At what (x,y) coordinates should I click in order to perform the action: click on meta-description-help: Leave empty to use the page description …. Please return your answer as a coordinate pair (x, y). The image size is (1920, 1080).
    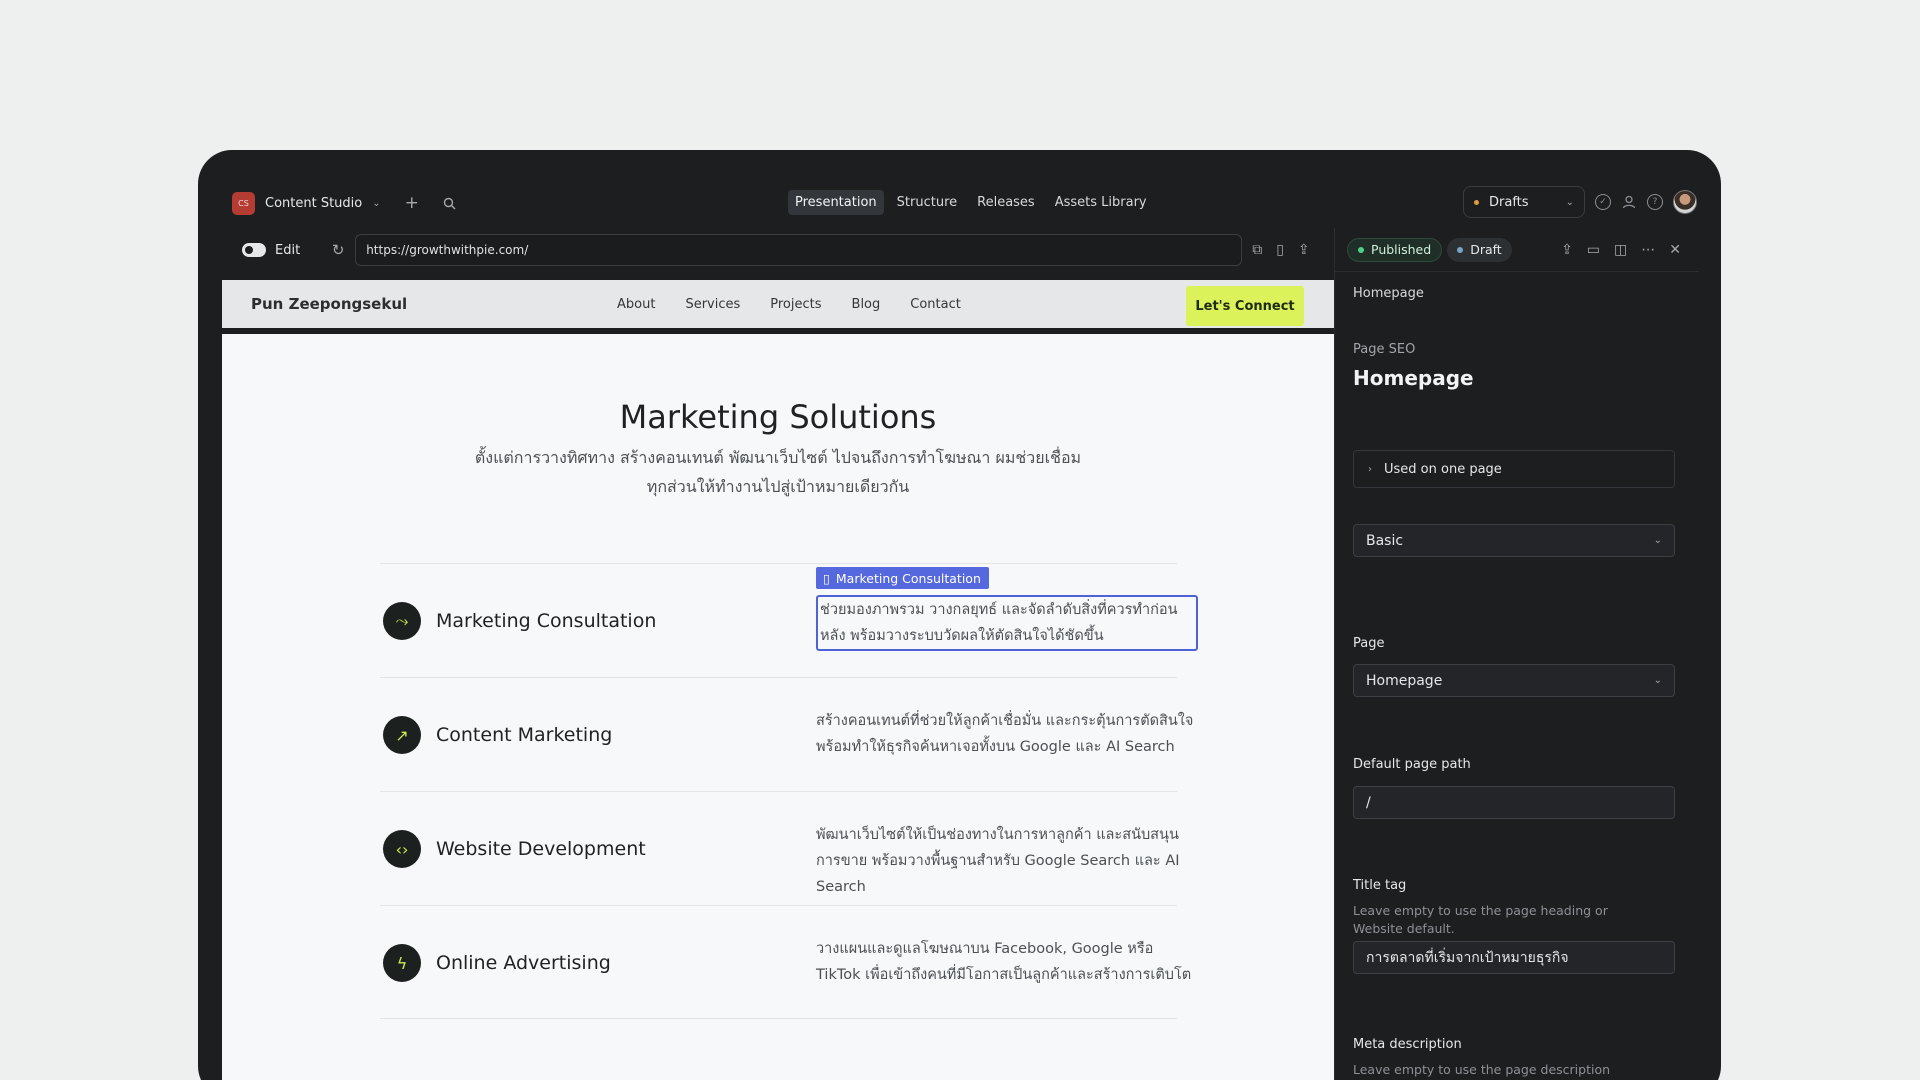
    Looking at the image, I should click on (1482, 1069).